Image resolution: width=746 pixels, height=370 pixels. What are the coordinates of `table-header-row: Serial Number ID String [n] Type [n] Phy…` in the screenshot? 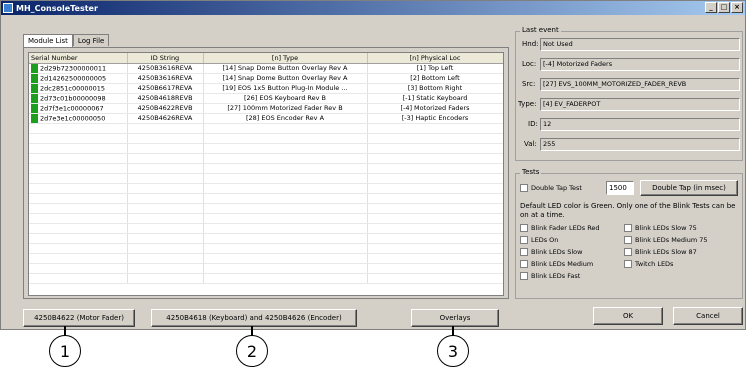 It's located at (266, 58).